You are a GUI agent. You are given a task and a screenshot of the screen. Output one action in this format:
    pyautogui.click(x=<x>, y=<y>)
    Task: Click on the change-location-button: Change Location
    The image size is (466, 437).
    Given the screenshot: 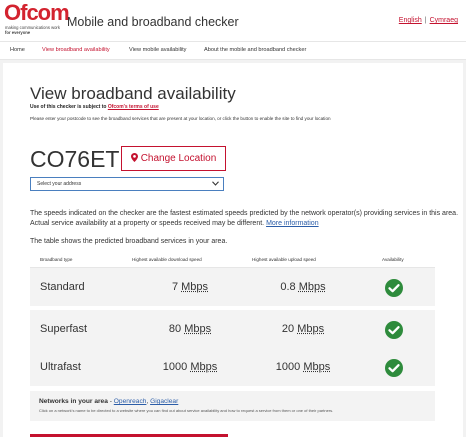 What is the action you would take?
    pyautogui.click(x=173, y=158)
    